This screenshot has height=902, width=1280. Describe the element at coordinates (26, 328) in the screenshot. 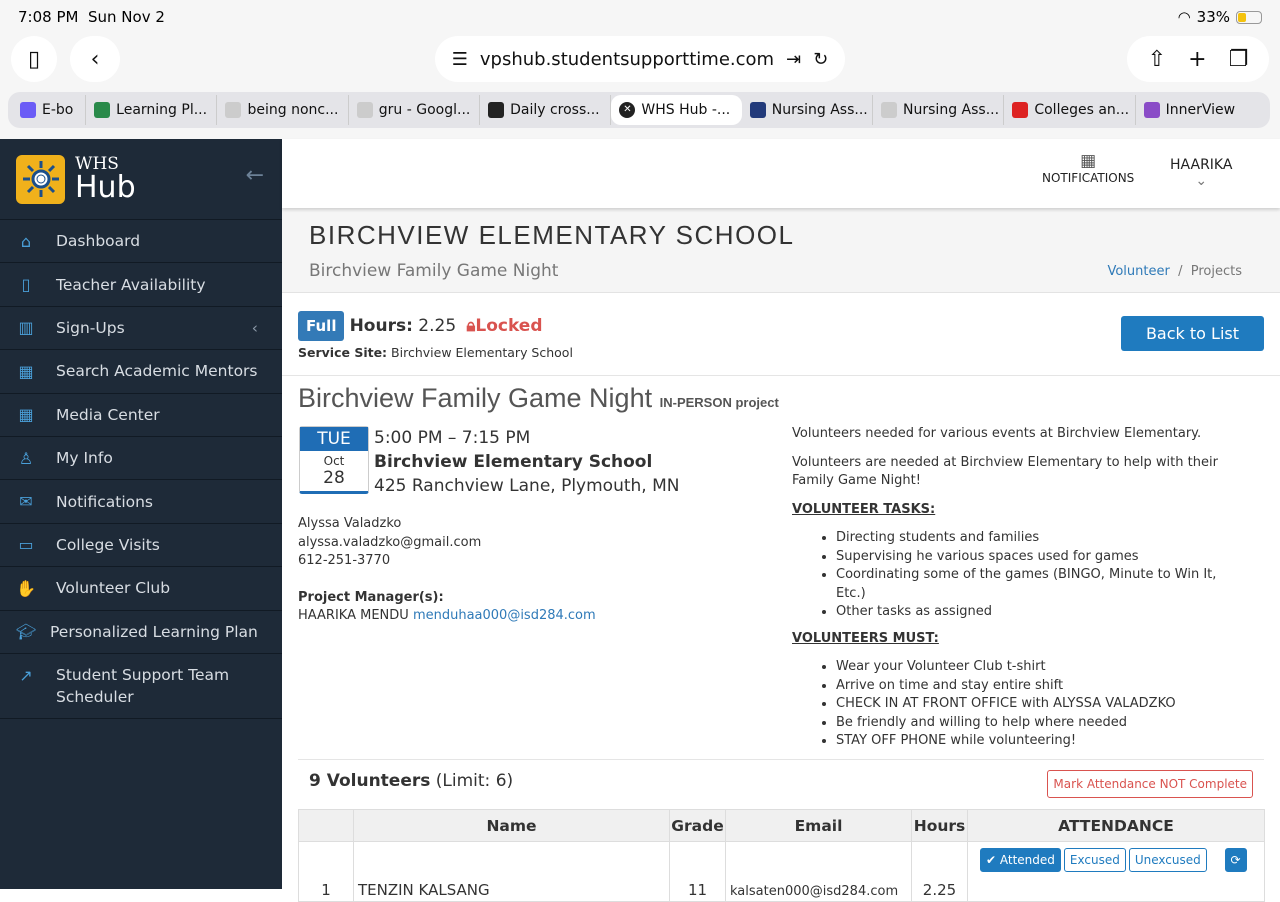

I see `map-icon: ▥` at that location.